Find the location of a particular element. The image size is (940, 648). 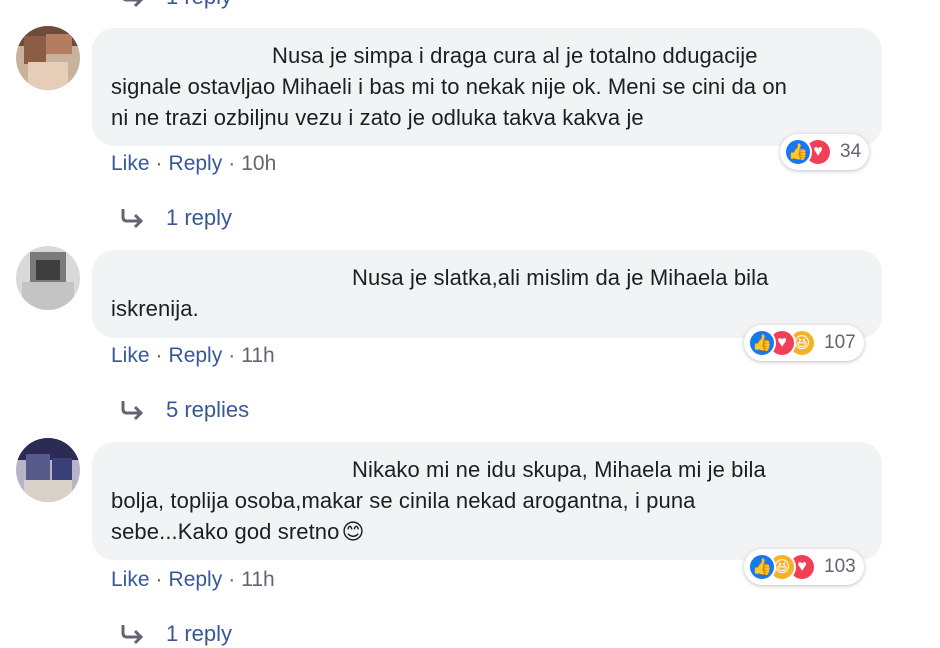

reaction-count: 34 is located at coordinates (851, 151).